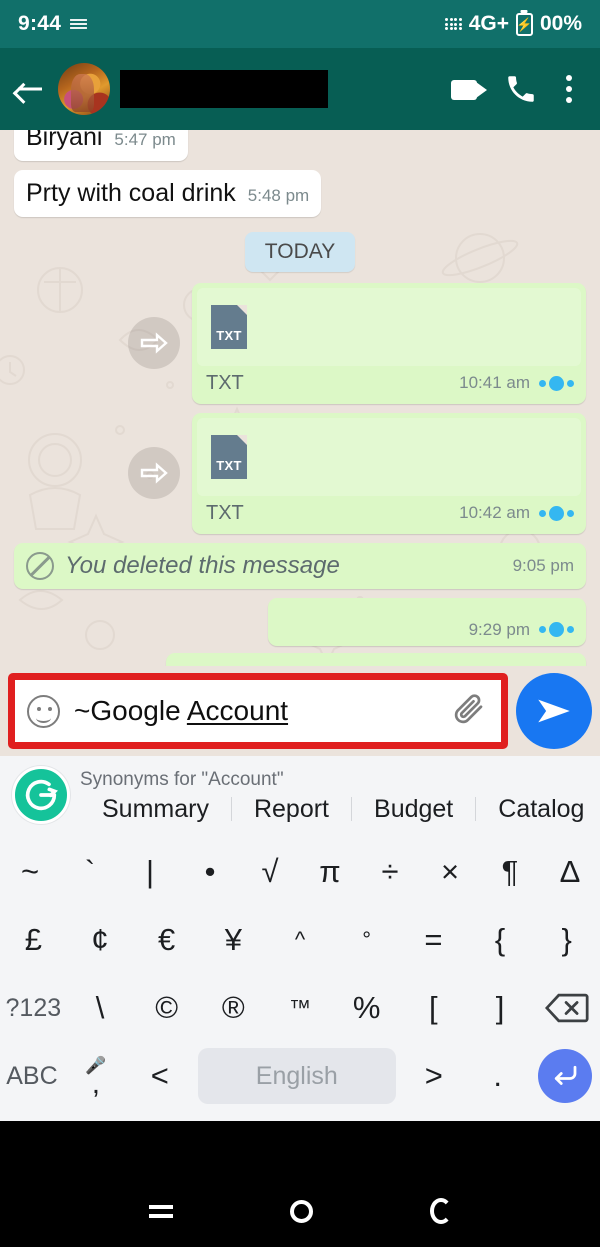 This screenshot has height=1247, width=600. I want to click on key-backtick: `, so click(90, 872).